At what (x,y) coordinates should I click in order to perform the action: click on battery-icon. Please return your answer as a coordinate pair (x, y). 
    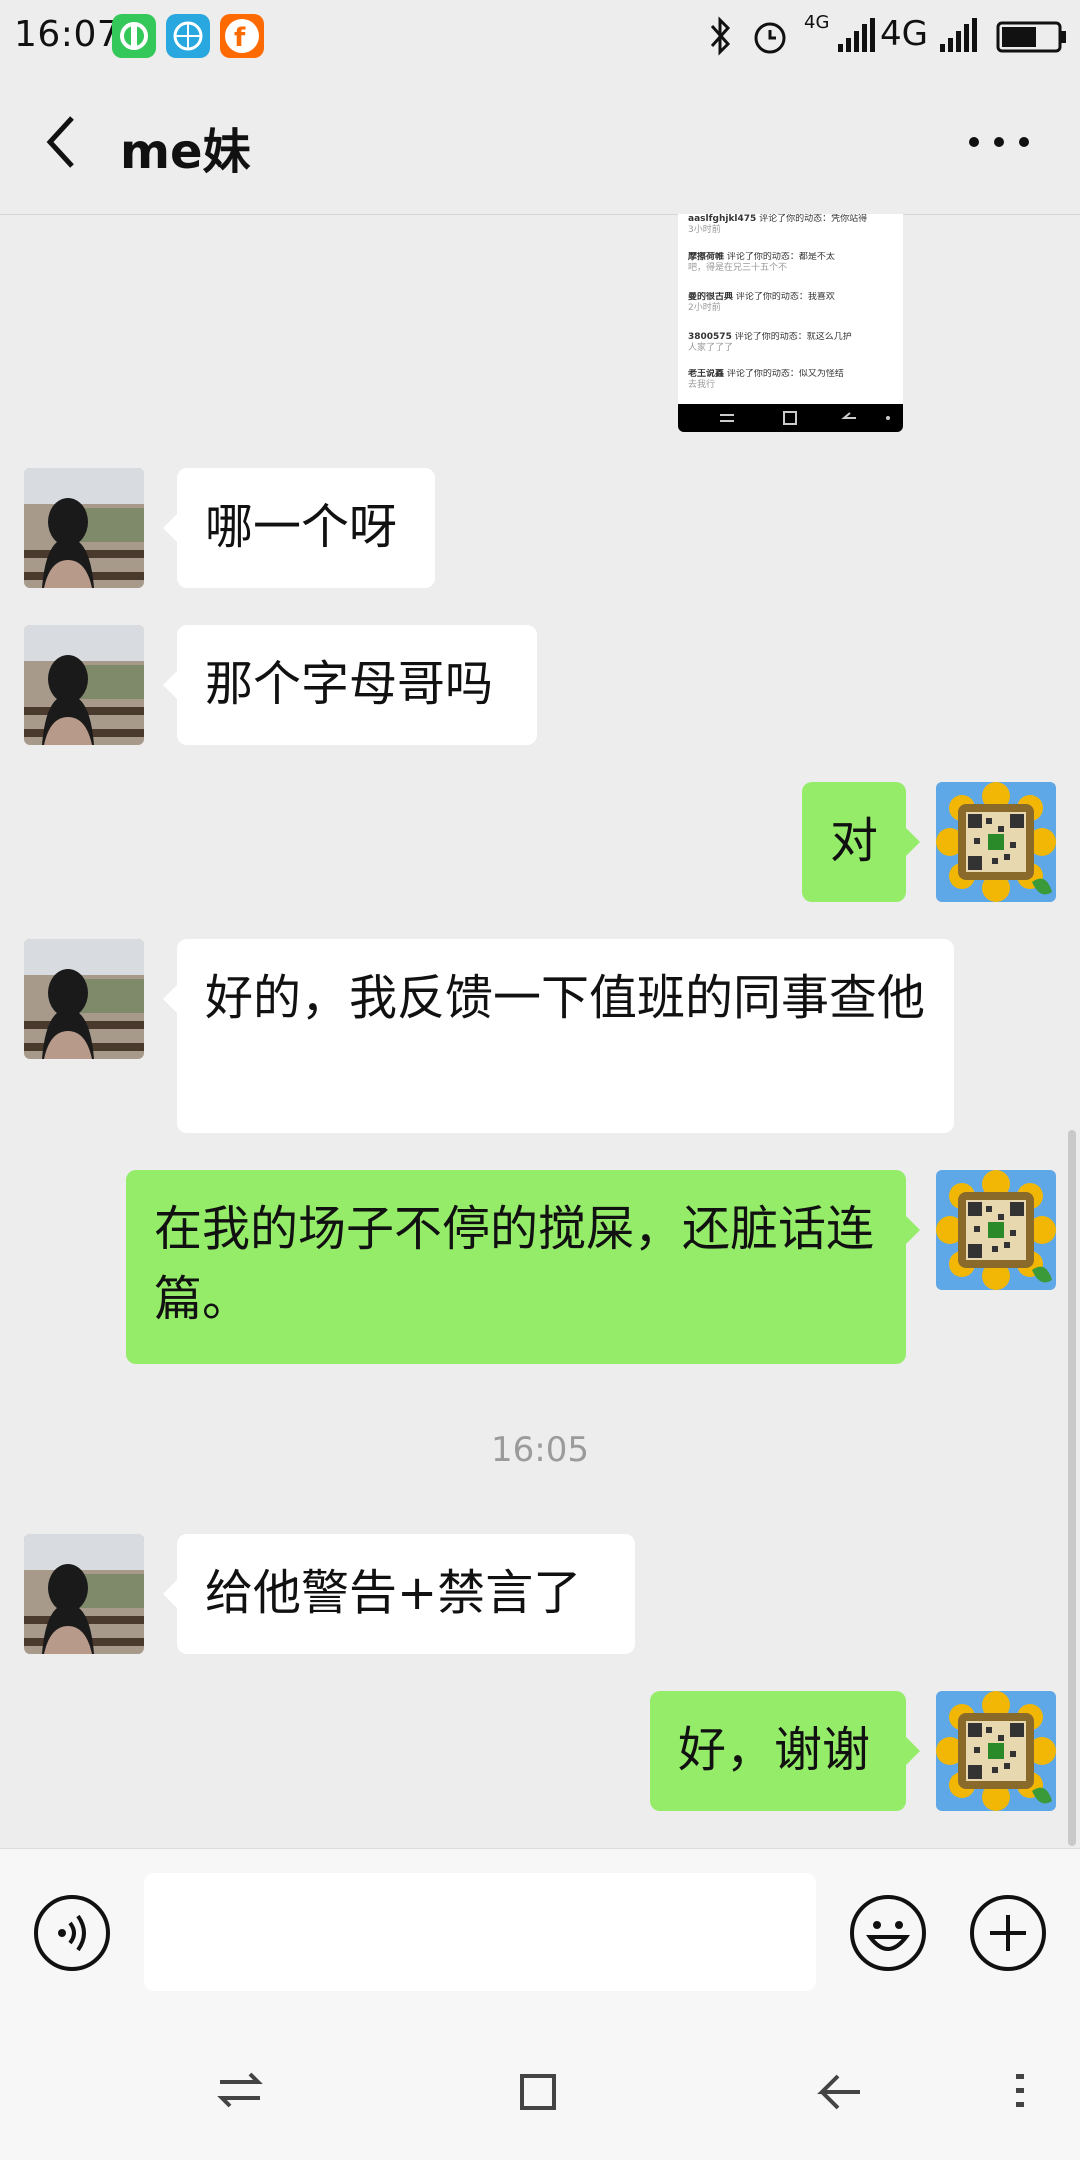
    Looking at the image, I should click on (1031, 37).